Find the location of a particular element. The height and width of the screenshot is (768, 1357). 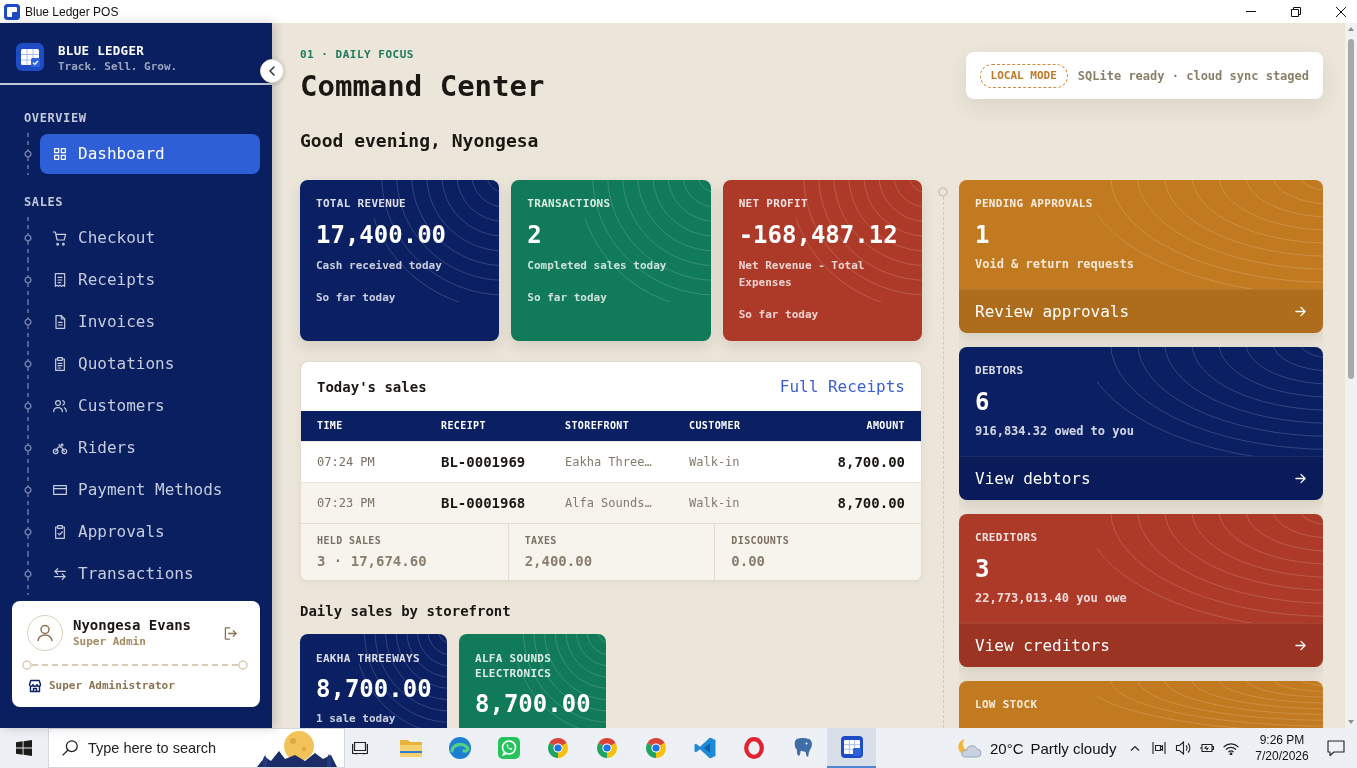

column-header: RECEIPT is located at coordinates (463, 426).